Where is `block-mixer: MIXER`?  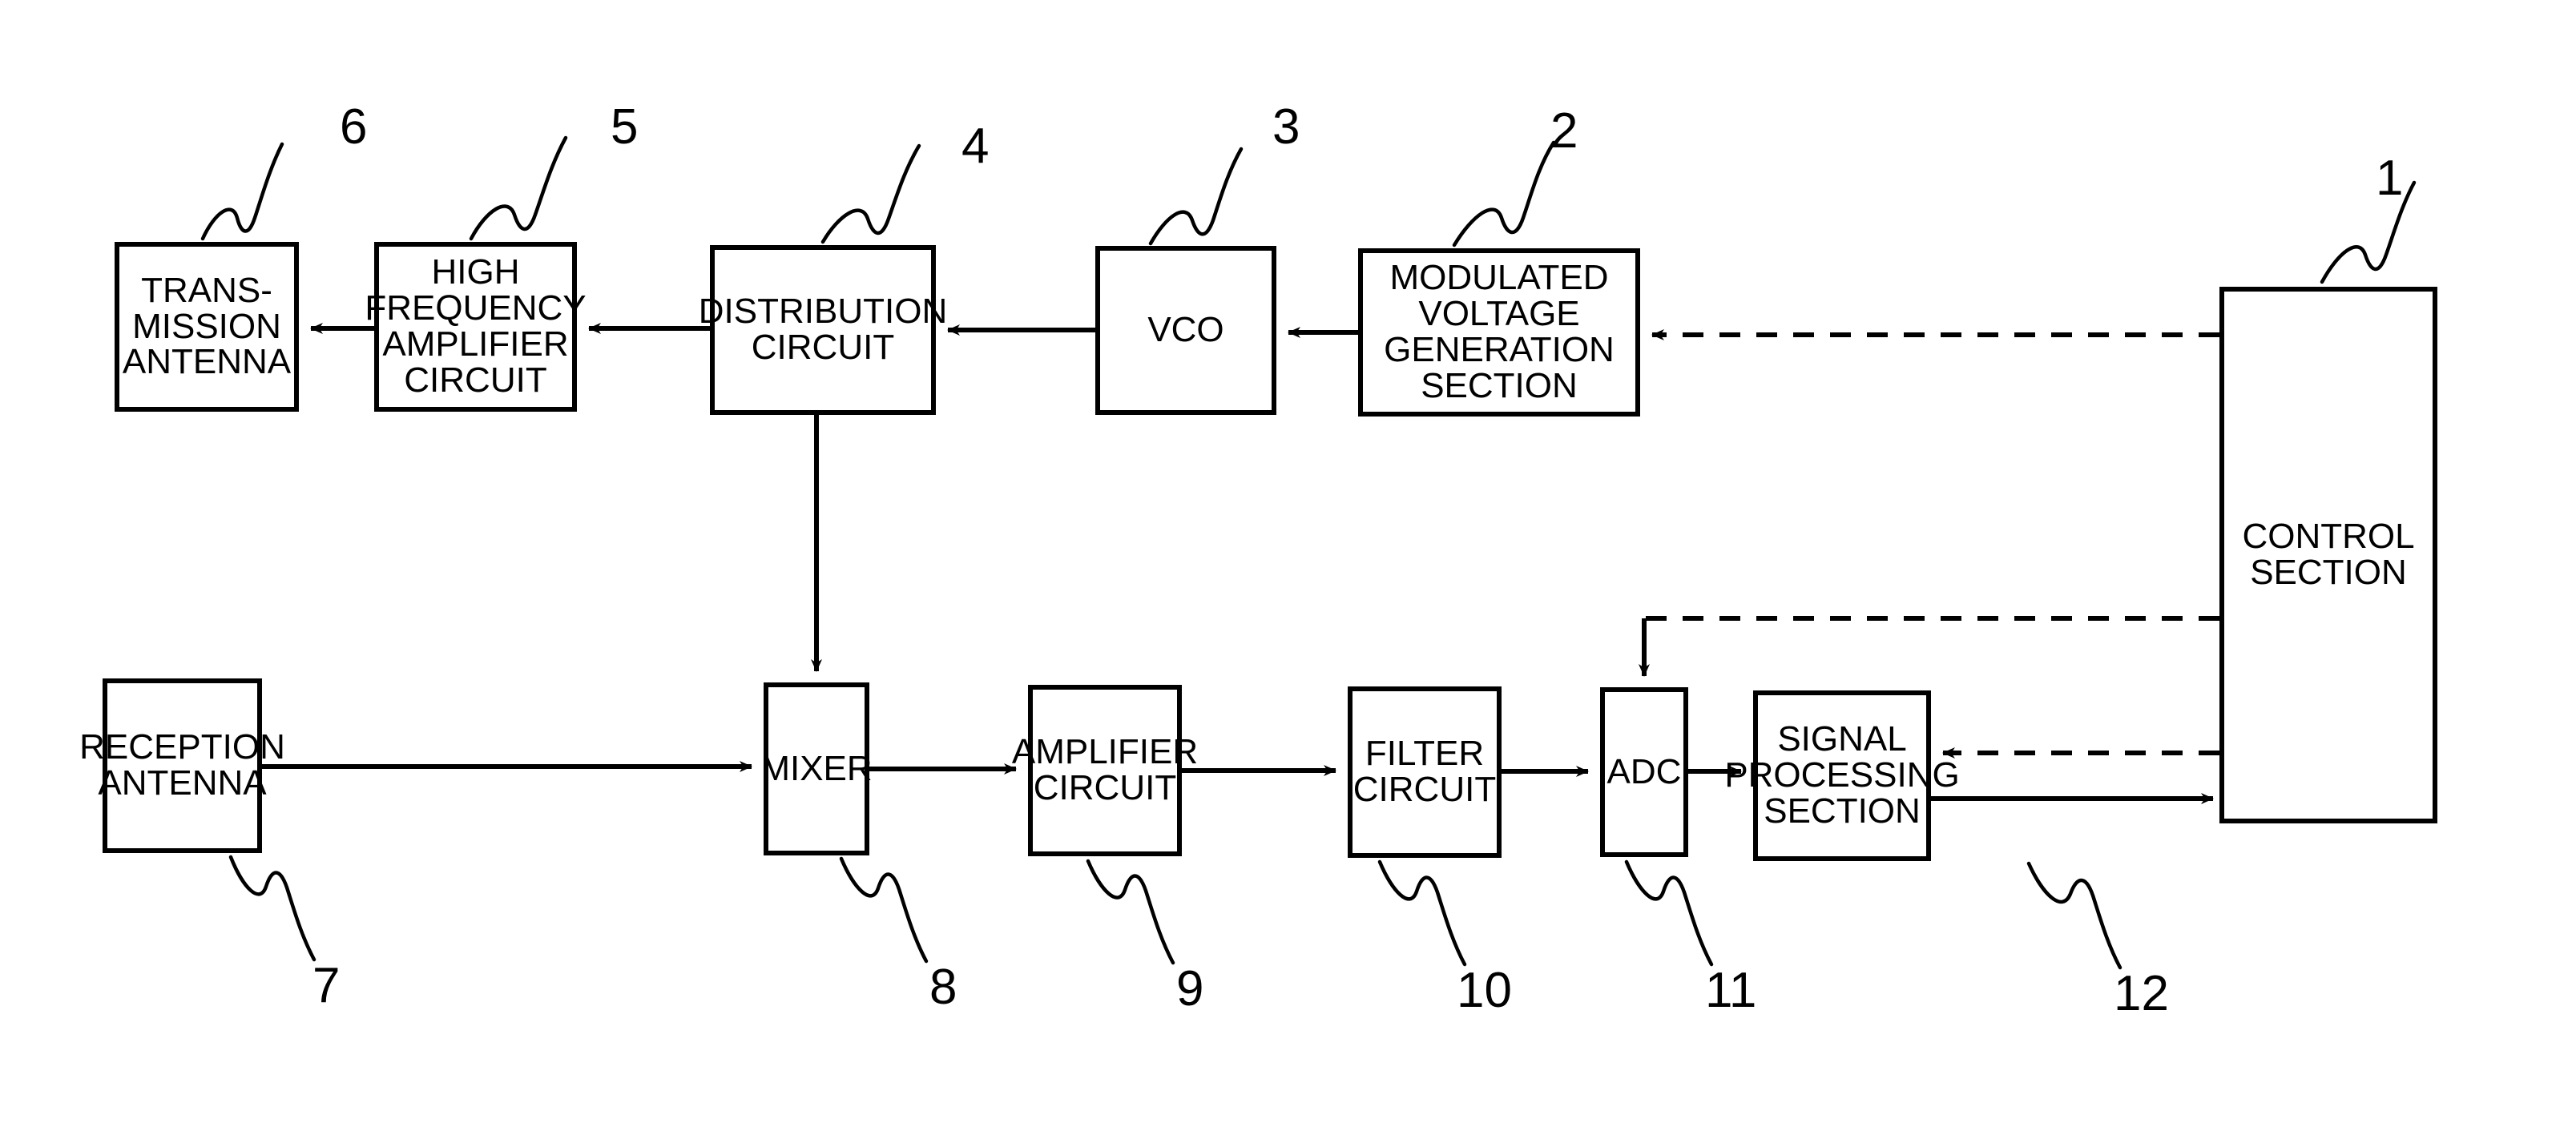
block-mixer: MIXER is located at coordinates (816, 768).